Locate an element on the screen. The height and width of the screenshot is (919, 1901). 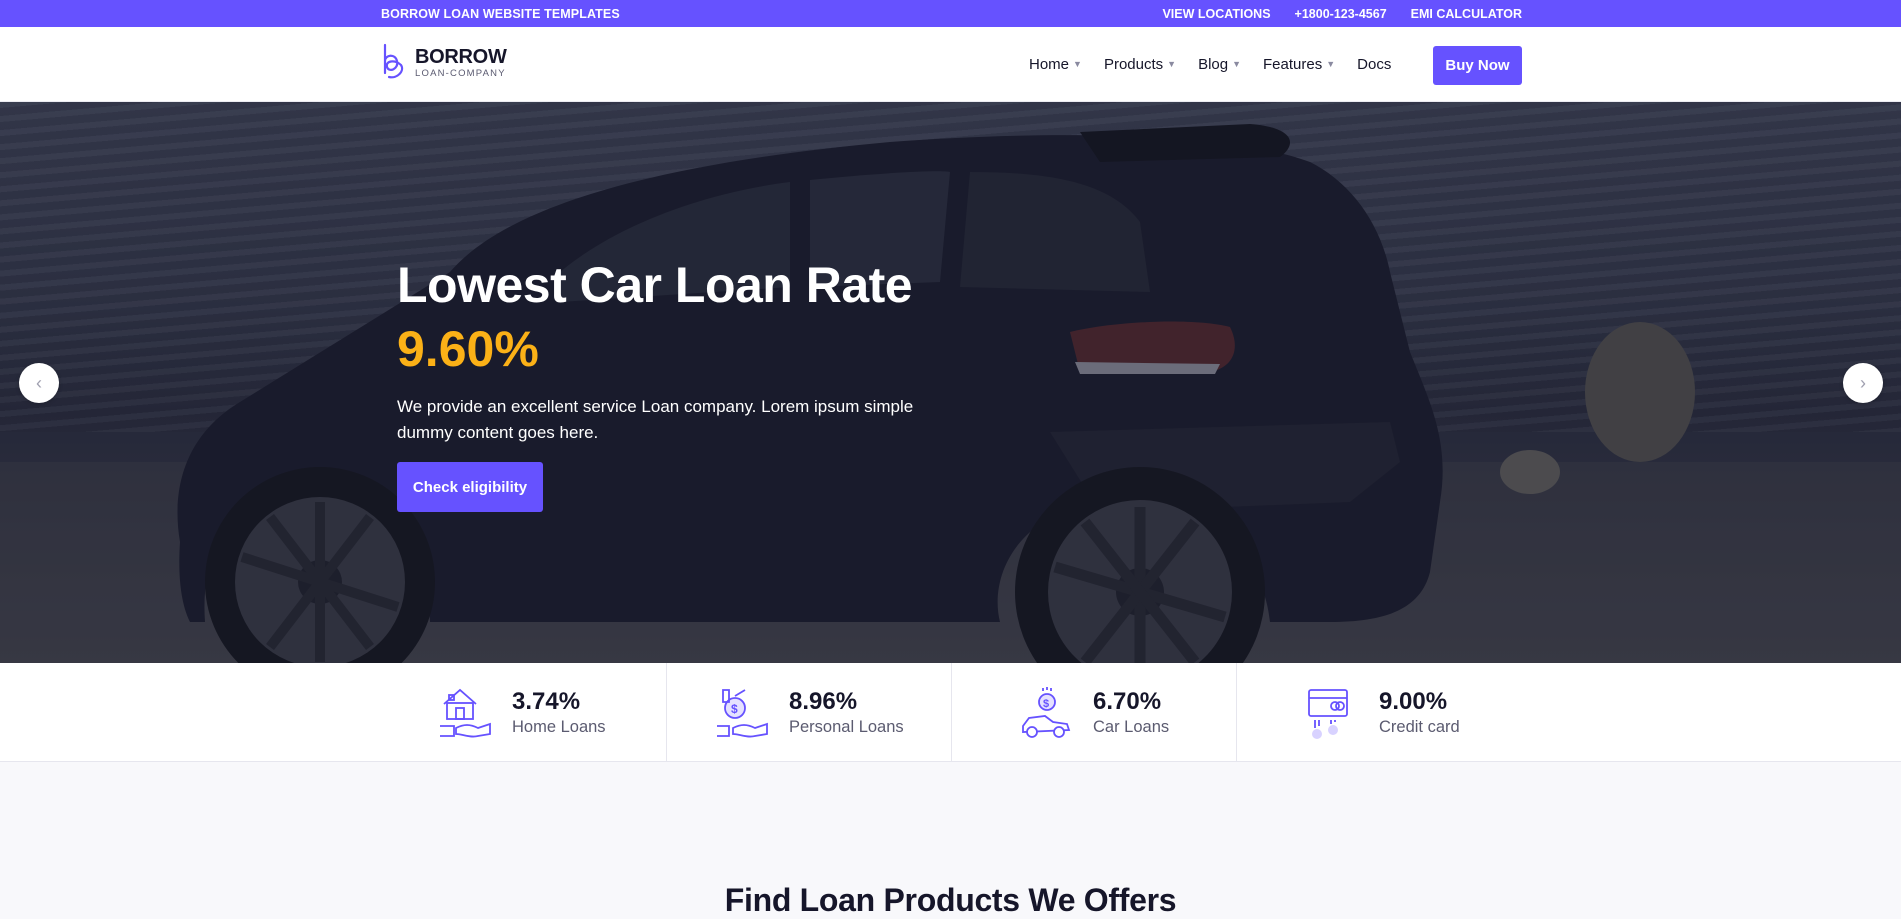
nav-item-label: Home is located at coordinates (1049, 64).